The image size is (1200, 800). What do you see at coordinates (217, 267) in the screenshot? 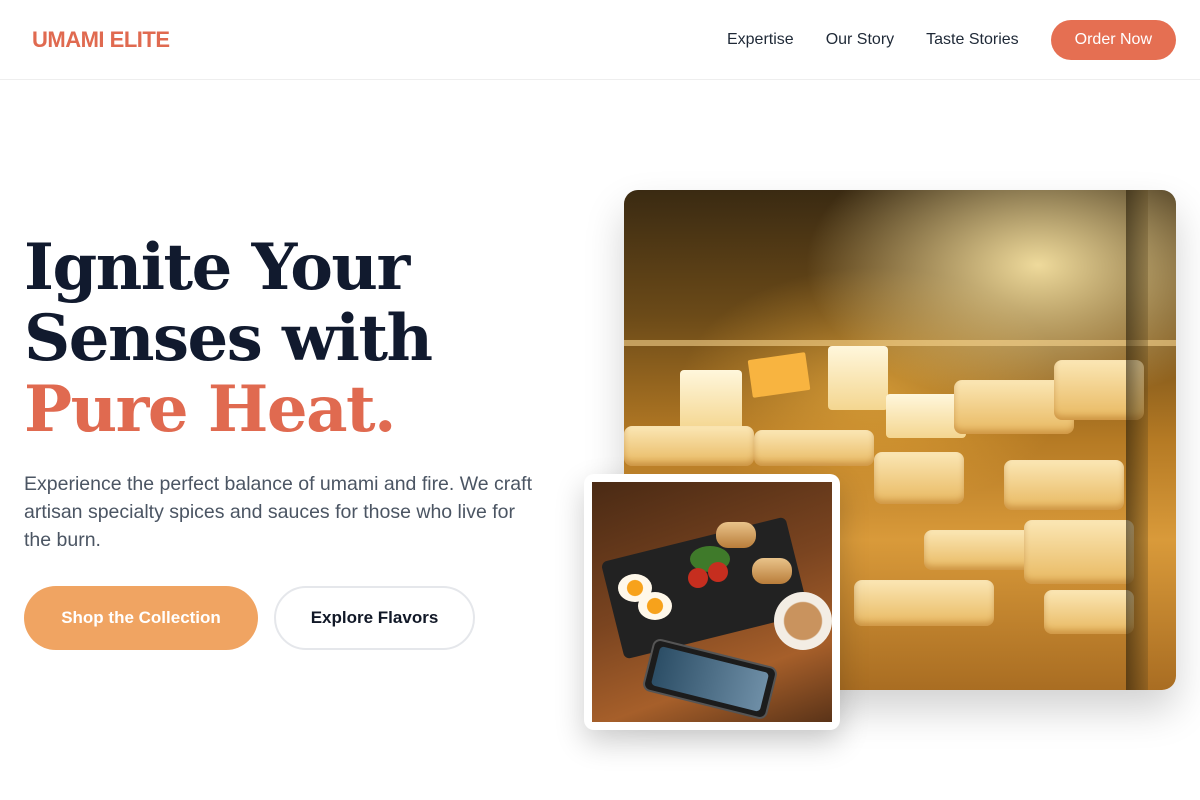
I see `hero-title-line-1: Ignite Your` at bounding box center [217, 267].